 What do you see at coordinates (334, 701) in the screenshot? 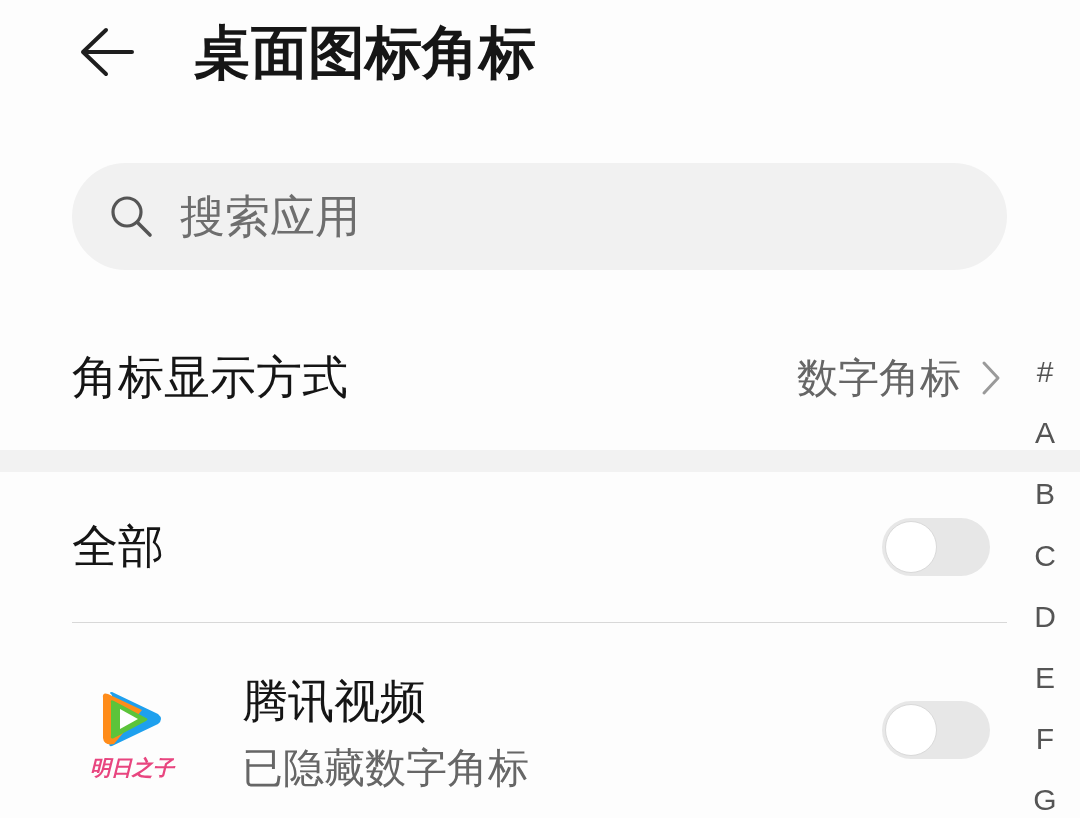
I see `app-name: 腾讯视频` at bounding box center [334, 701].